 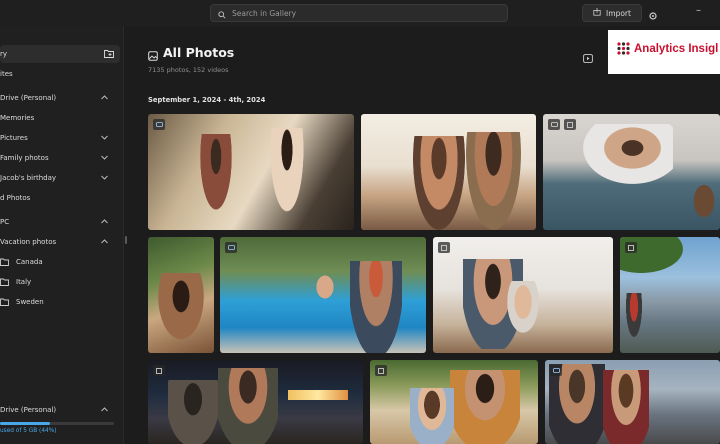 I want to click on sidebar-item-vacation-photos: Vacation photos, so click(x=60, y=242).